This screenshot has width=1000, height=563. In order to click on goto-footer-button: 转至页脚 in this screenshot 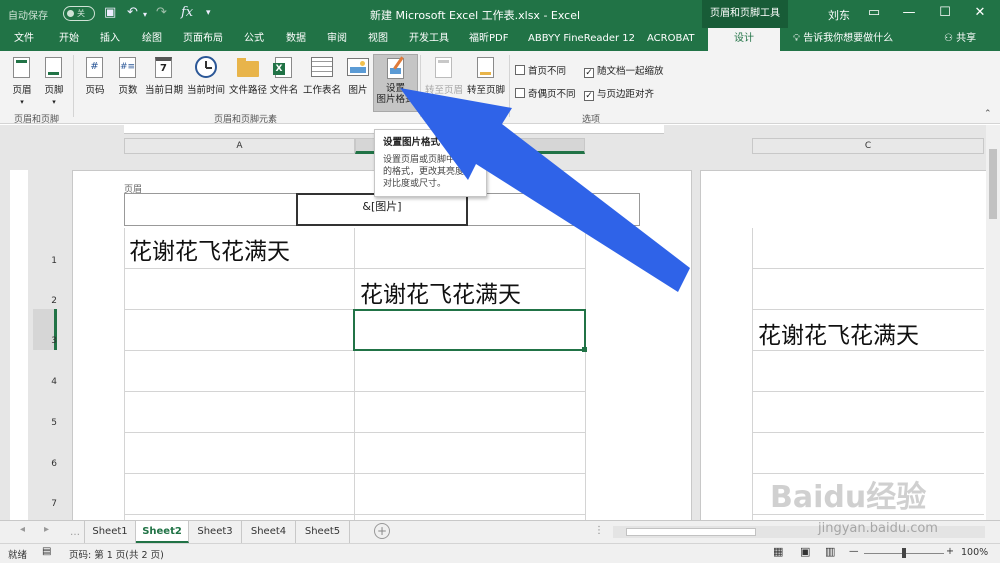, I will do `click(486, 78)`.